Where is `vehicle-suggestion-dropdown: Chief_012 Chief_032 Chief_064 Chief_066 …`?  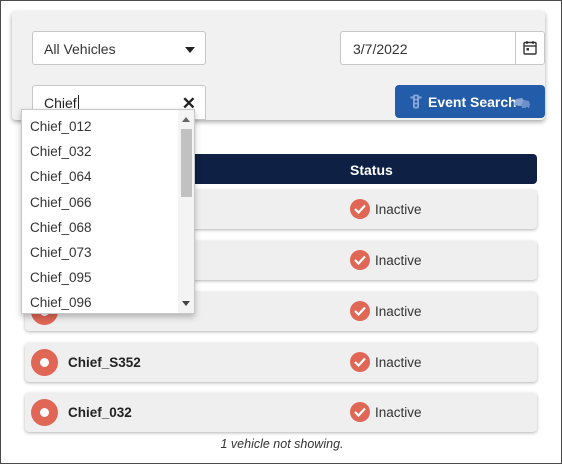
vehicle-suggestion-dropdown: Chief_012 Chief_032 Chief_064 Chief_066 … is located at coordinates (108, 211).